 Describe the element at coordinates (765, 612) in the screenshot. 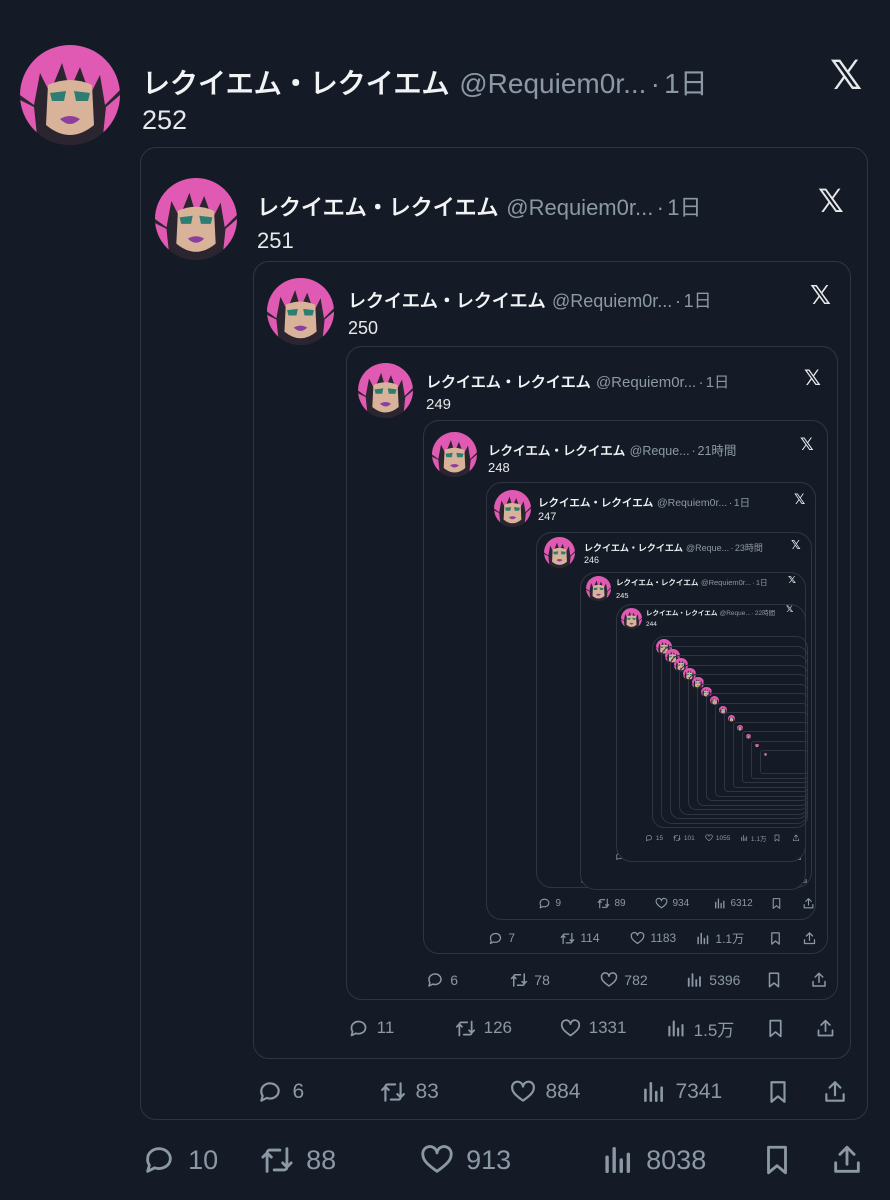

I see `timestamp: 22時間` at that location.